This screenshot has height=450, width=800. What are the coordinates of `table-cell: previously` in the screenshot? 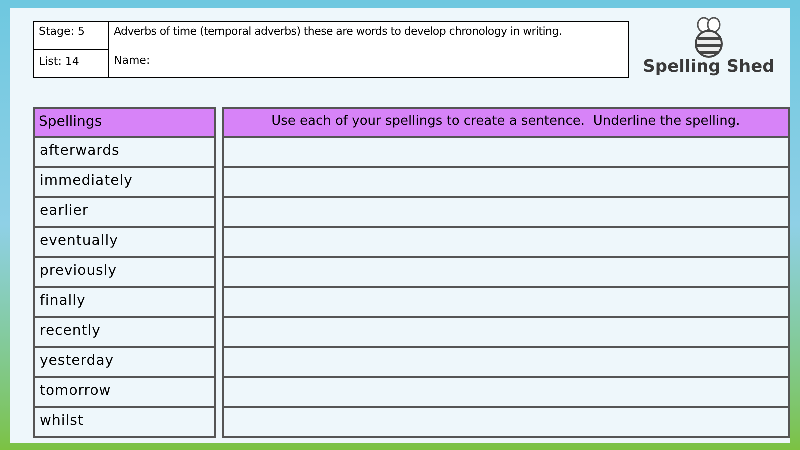 It's located at (124, 273).